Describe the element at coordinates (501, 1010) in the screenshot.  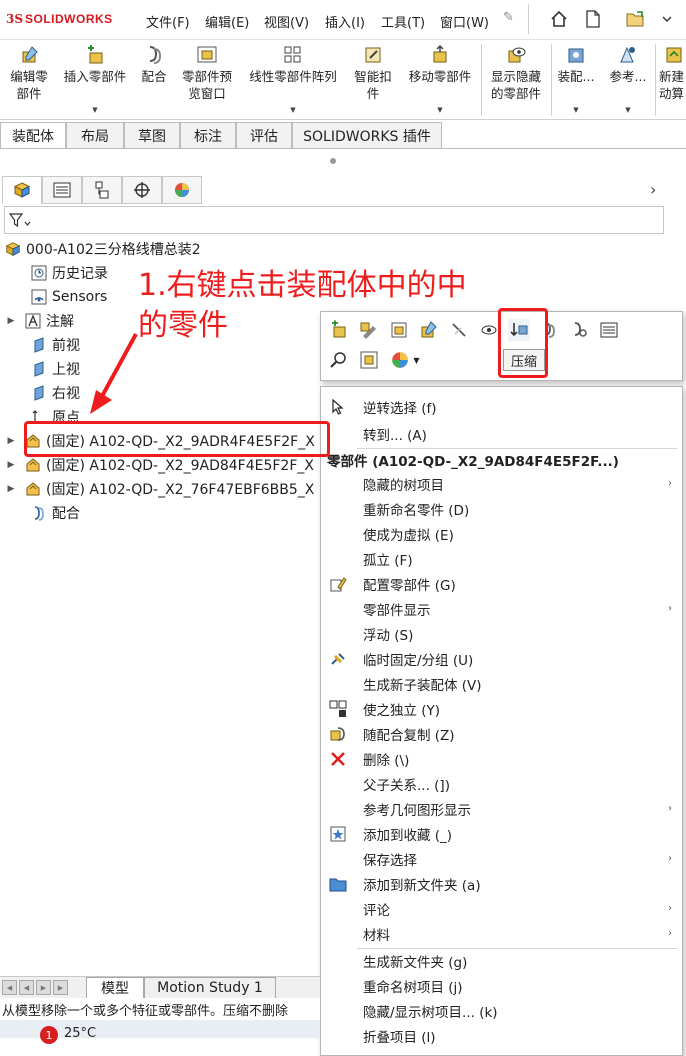
I see `menu-hide-show-tree-items: 隐藏/显示树项目... (k)` at that location.